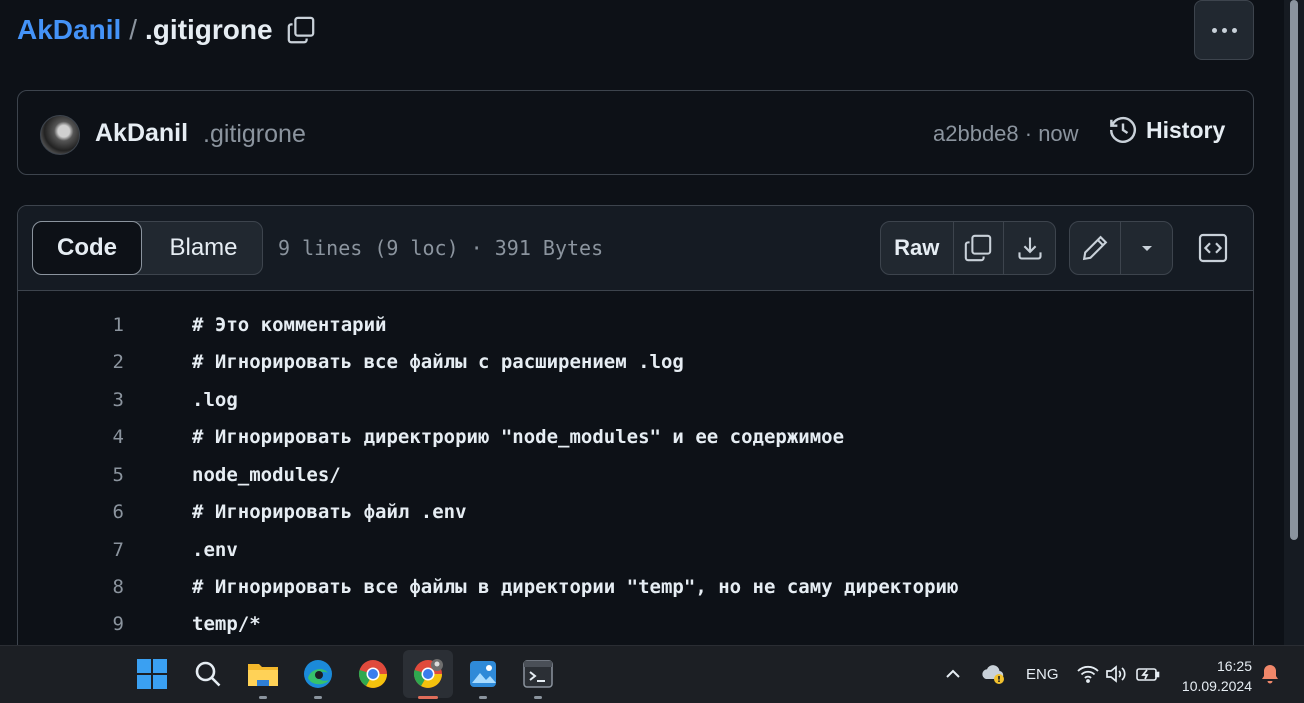  What do you see at coordinates (215, 549) in the screenshot?
I see `line-content: .env` at bounding box center [215, 549].